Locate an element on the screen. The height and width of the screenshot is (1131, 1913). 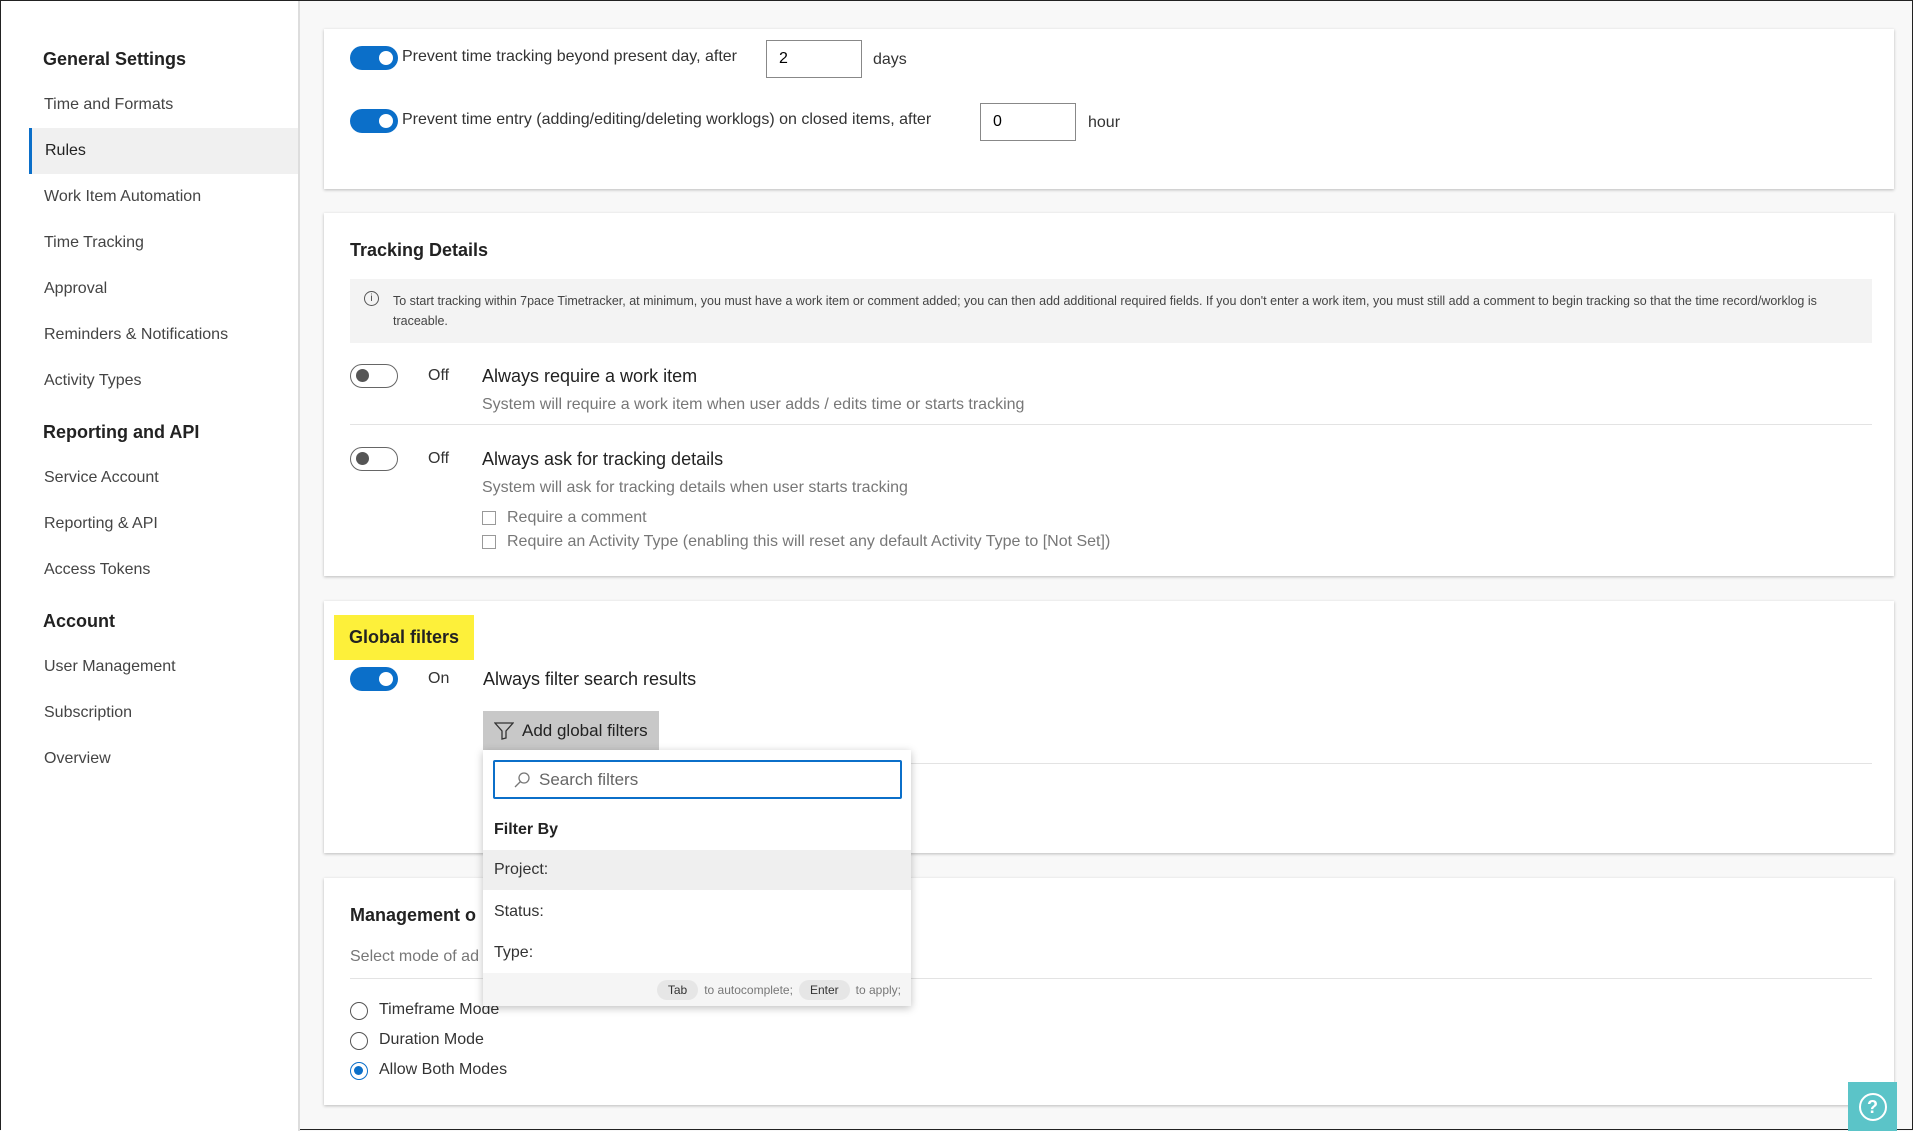
search-filters-input: Search filters is located at coordinates (697, 779).